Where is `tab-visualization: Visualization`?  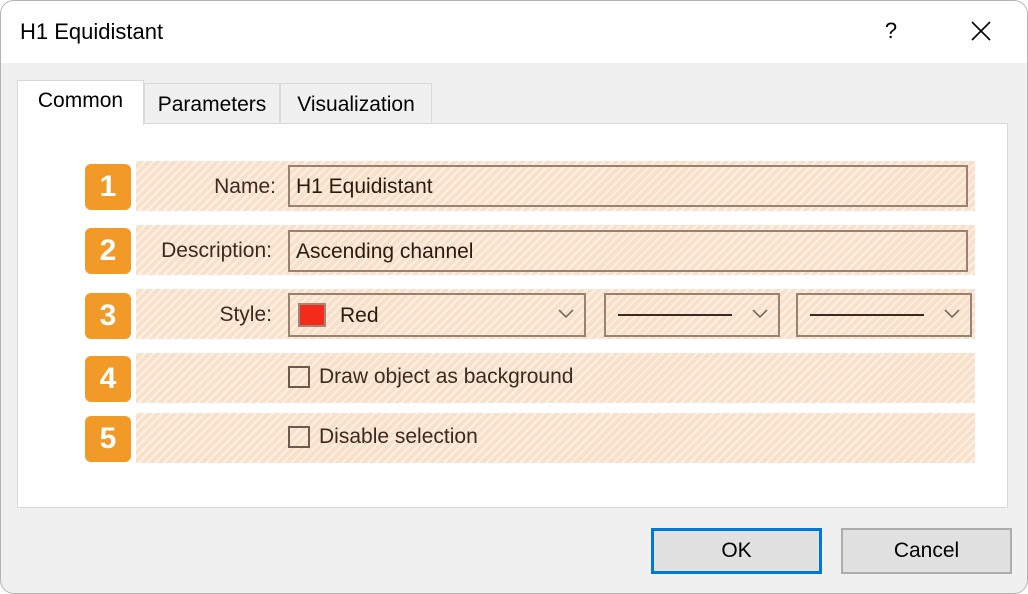 tab-visualization: Visualization is located at coordinates (356, 103).